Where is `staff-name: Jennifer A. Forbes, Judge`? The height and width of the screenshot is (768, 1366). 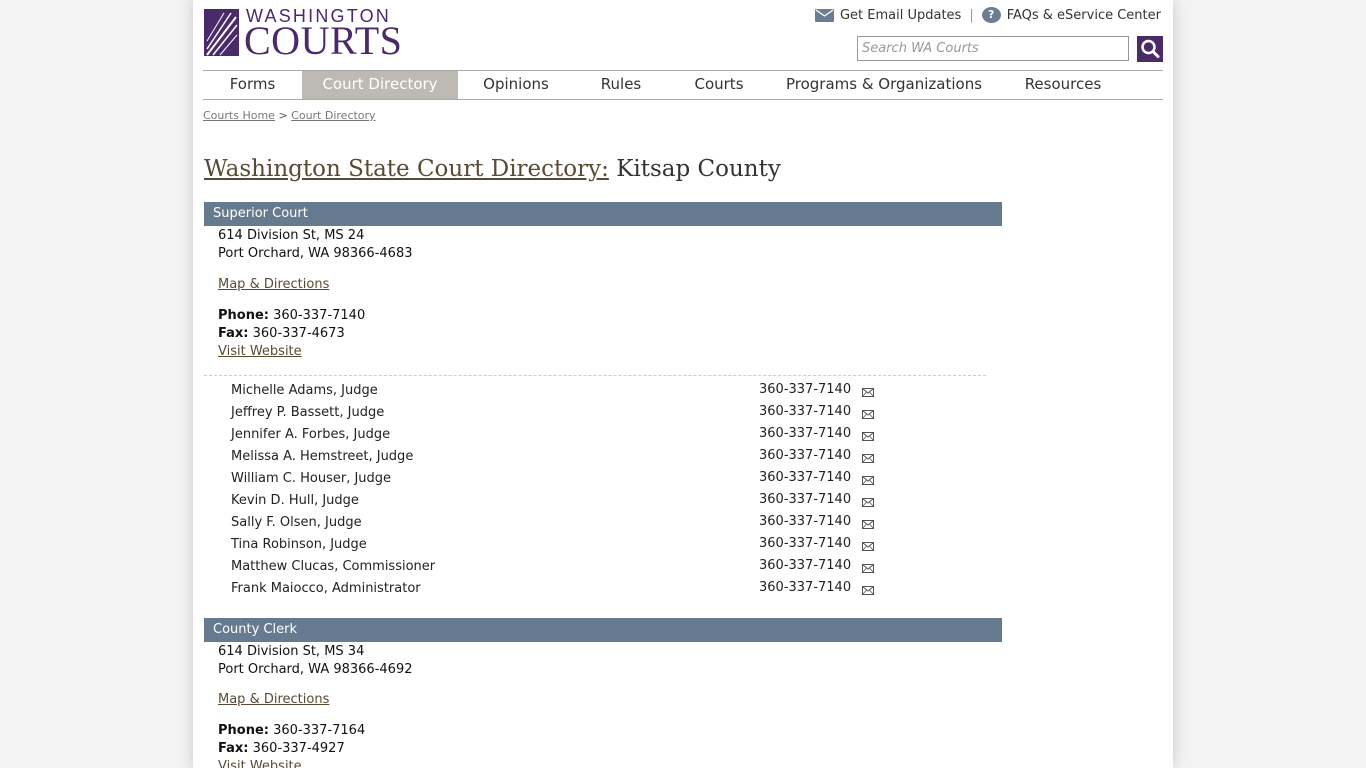 staff-name: Jennifer A. Forbes, Judge is located at coordinates (311, 434).